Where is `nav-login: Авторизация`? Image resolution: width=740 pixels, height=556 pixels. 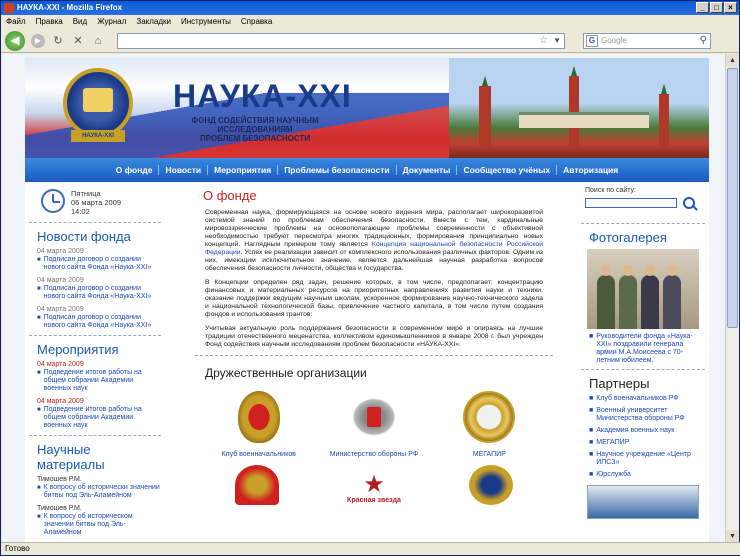 nav-login: Авторизация is located at coordinates (590, 170).